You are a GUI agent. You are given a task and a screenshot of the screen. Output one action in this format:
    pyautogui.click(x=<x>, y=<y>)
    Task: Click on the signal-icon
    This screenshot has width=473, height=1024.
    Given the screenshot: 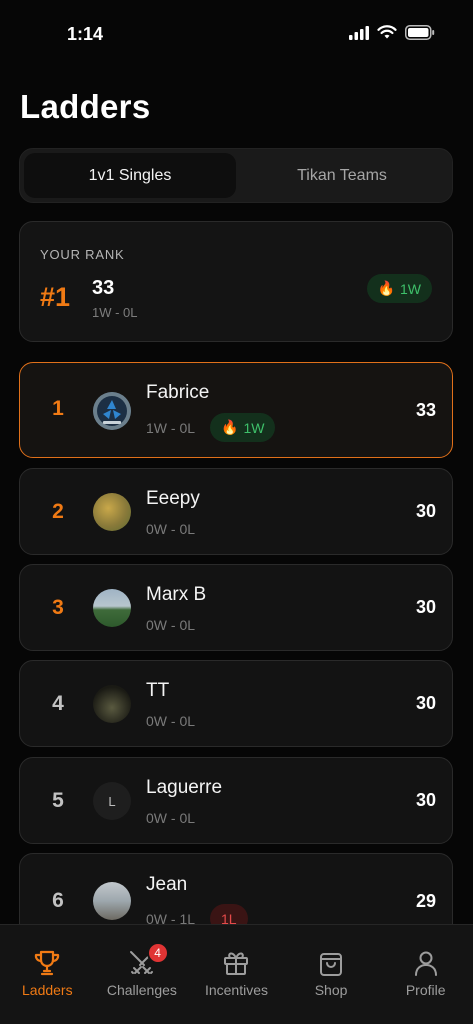 What is the action you would take?
    pyautogui.click(x=359, y=32)
    